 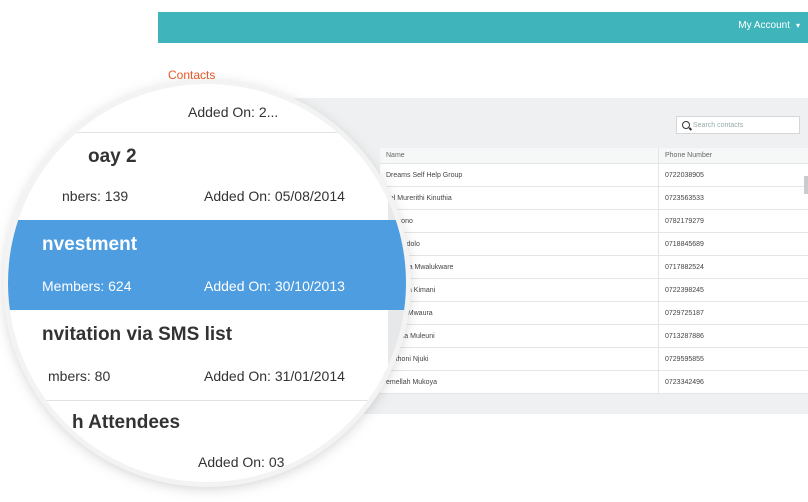 I want to click on search-icon, so click(x=686, y=125).